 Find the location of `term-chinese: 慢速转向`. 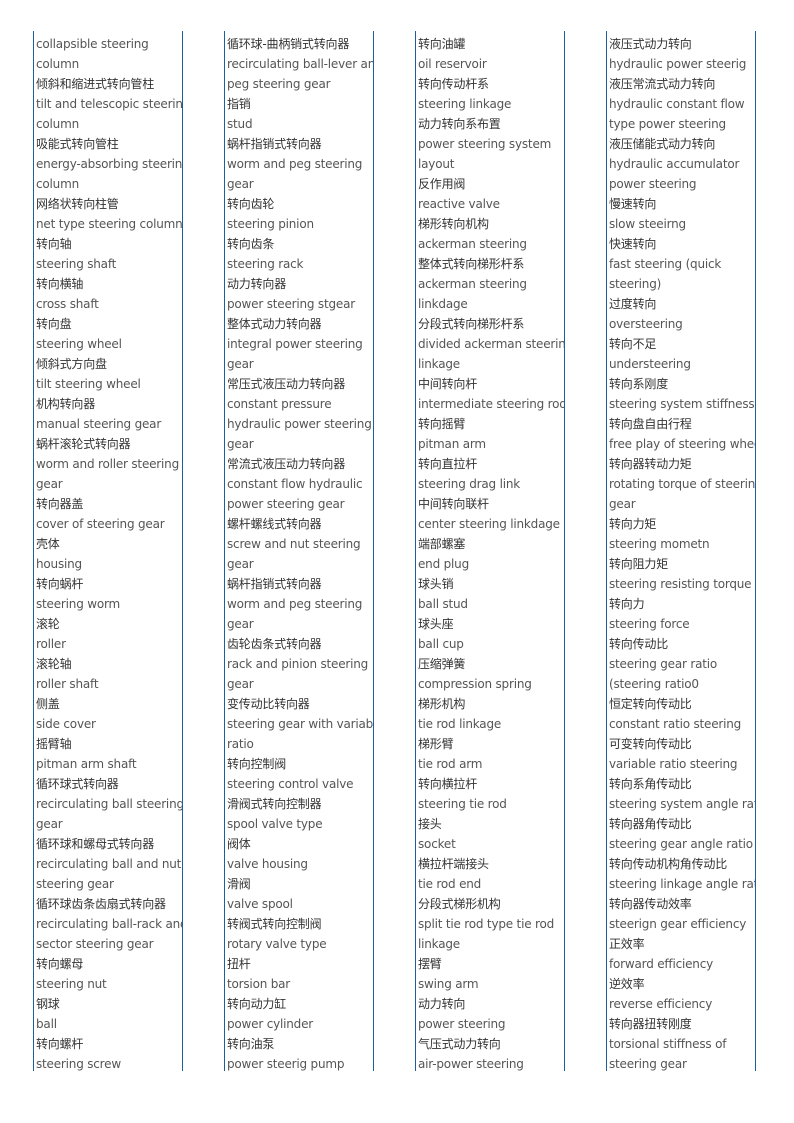

term-chinese: 慢速转向 is located at coordinates (633, 204).